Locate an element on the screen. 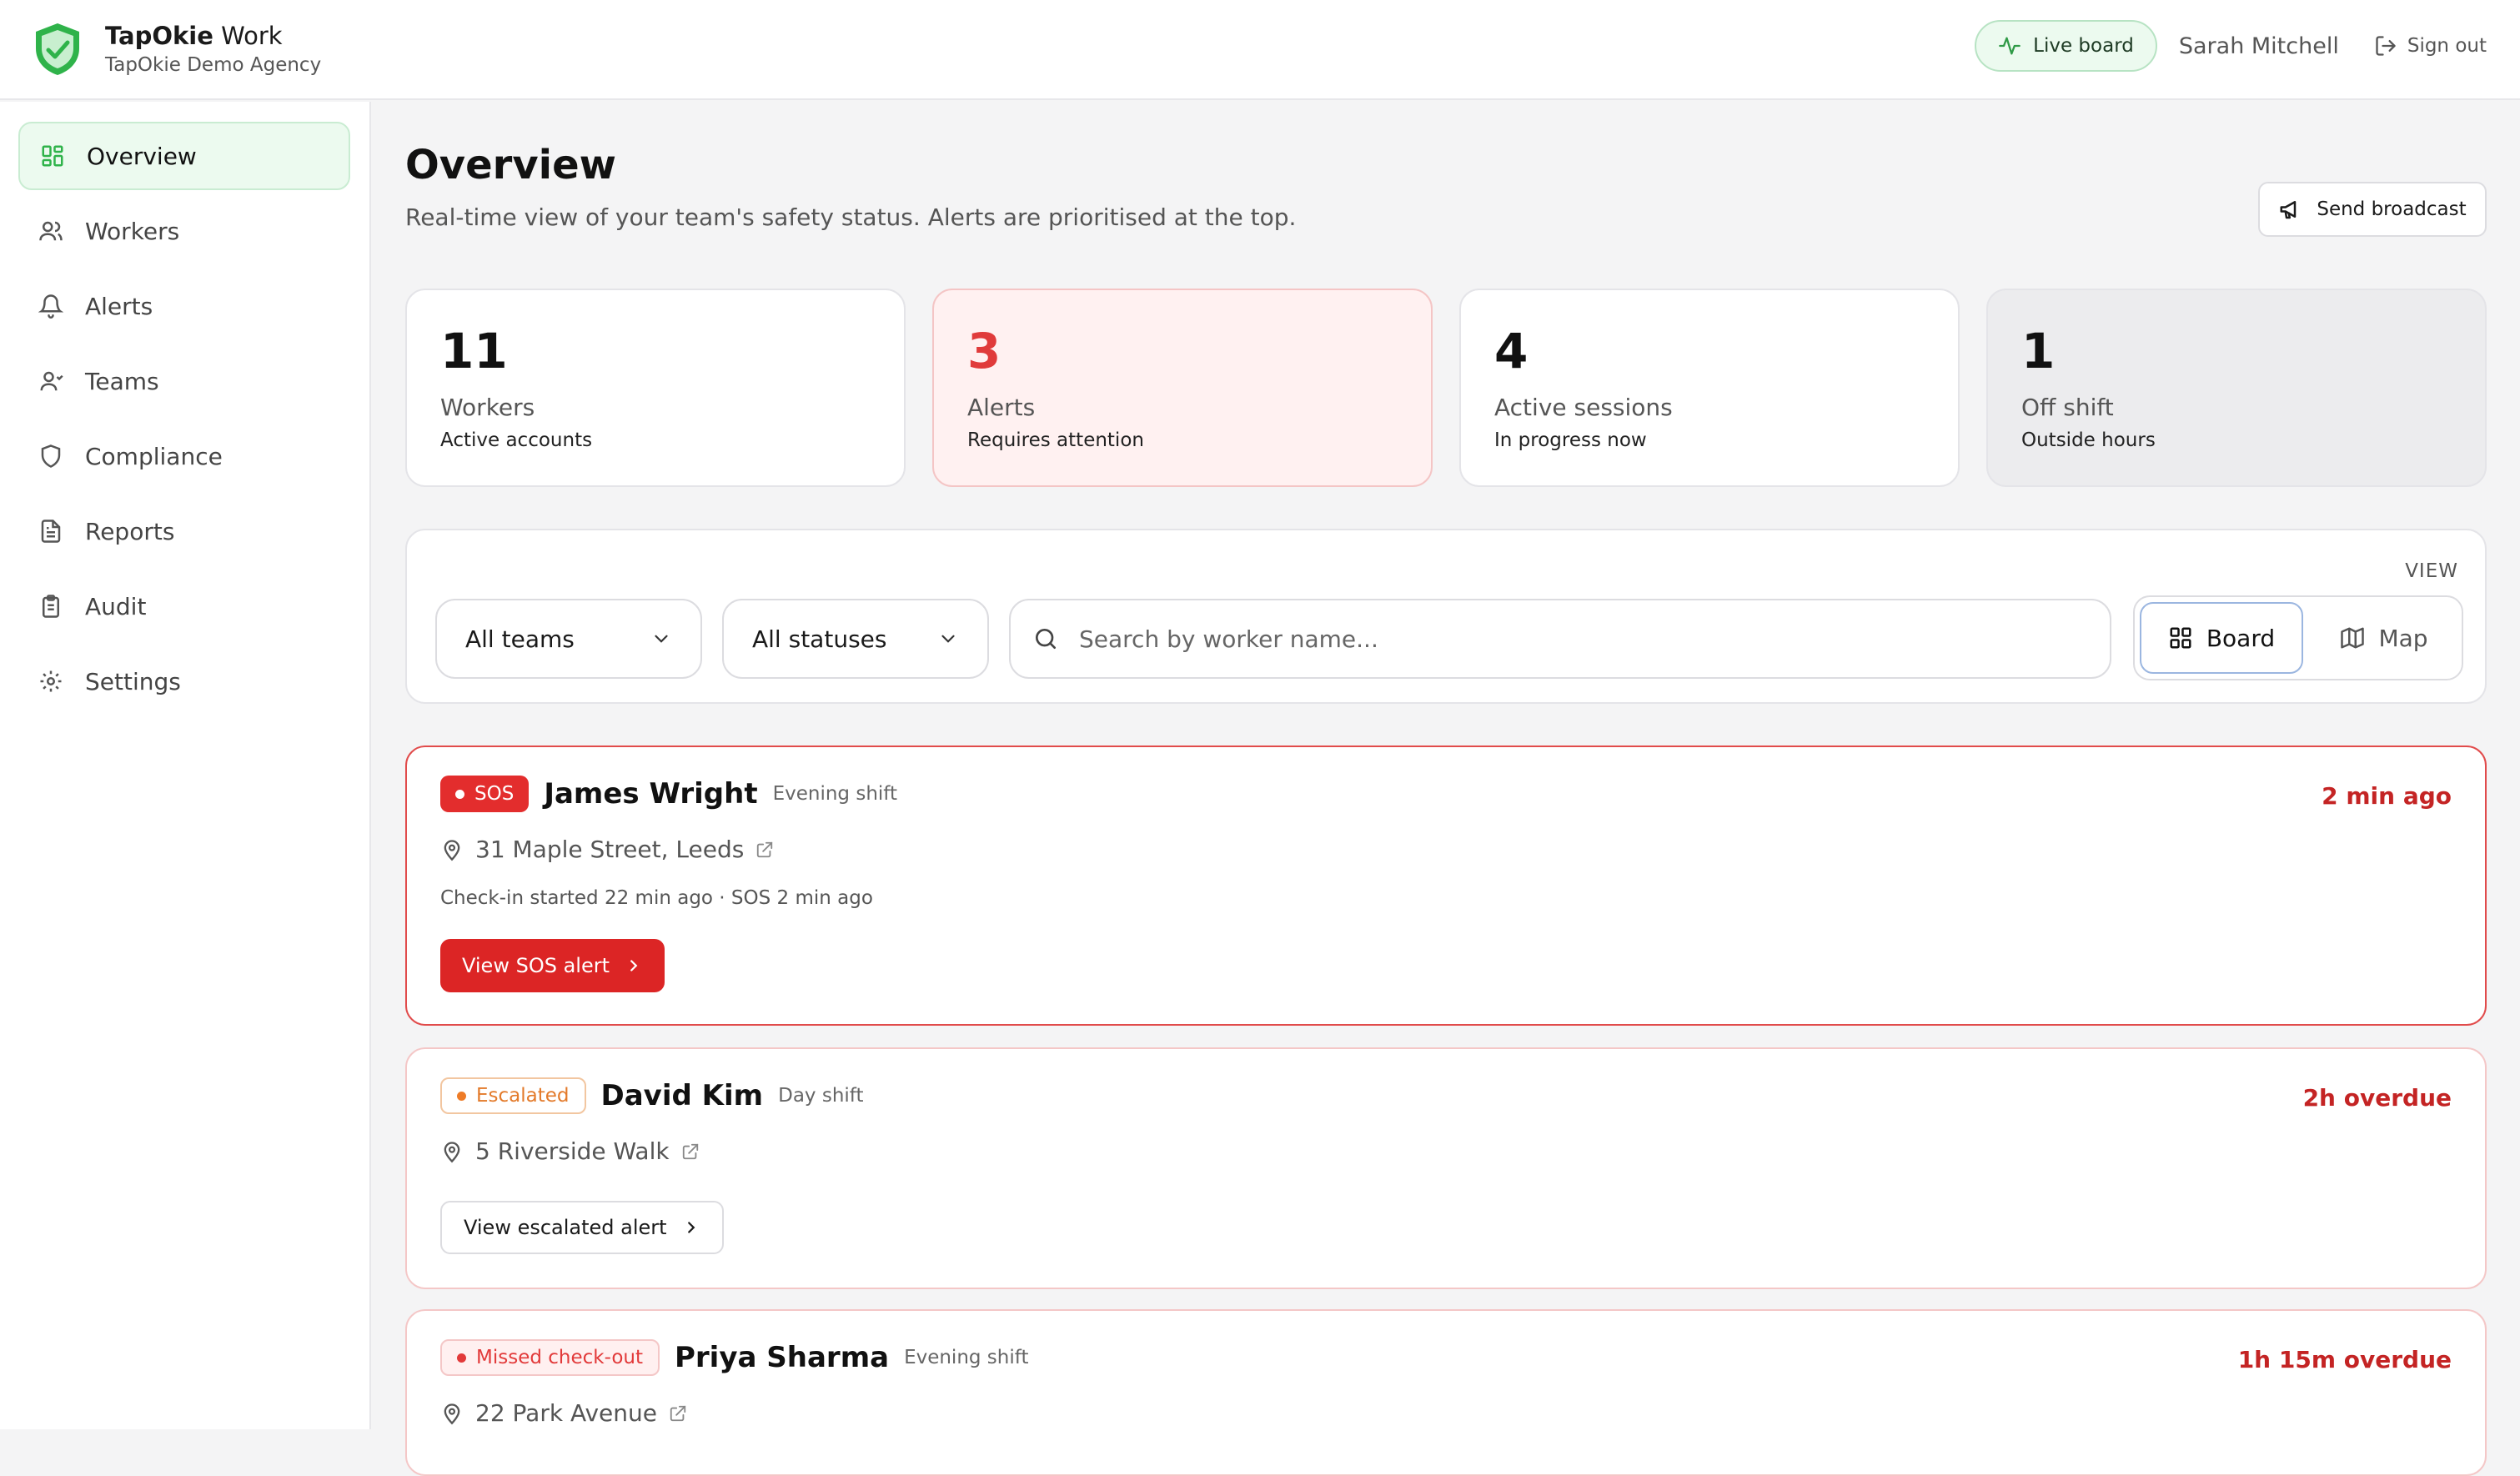 The width and height of the screenshot is (2520, 1476). shift-label: Day shift is located at coordinates (821, 1096).